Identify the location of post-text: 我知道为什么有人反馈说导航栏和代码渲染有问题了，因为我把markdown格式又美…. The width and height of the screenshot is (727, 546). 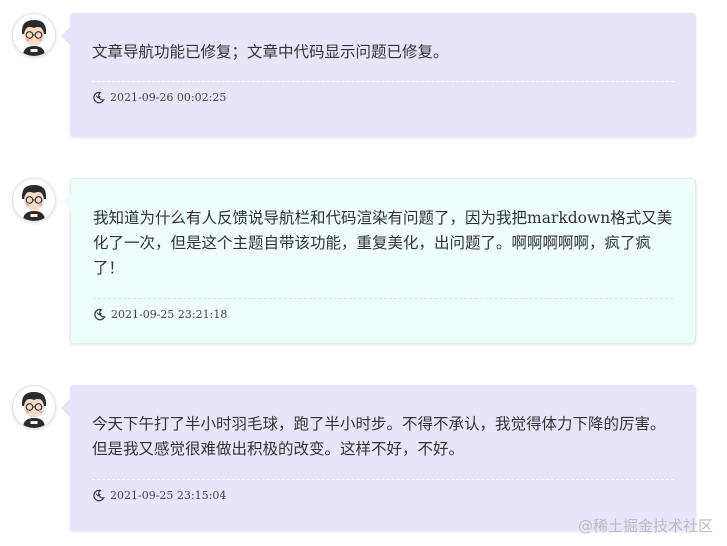
(383, 243).